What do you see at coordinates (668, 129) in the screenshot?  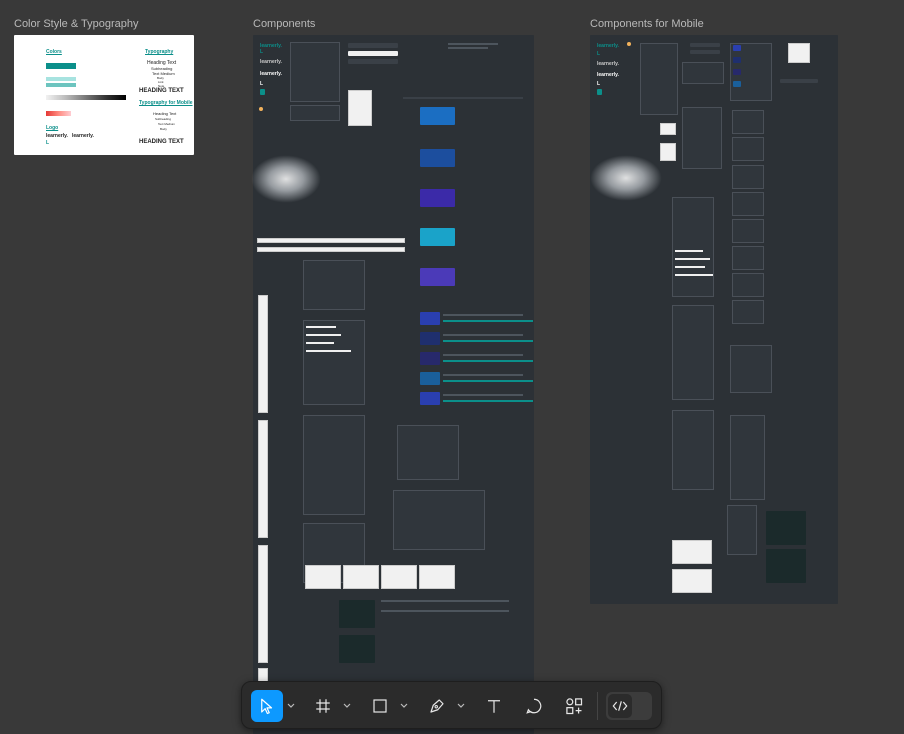 I see `mobile-profile-card` at bounding box center [668, 129].